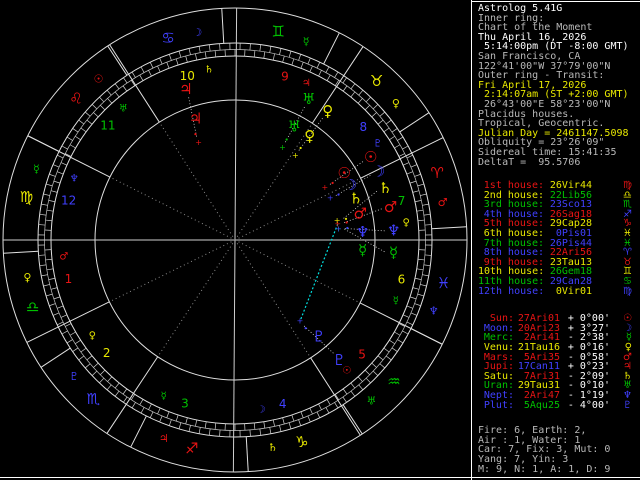 This screenshot has width=640, height=480. Describe the element at coordinates (63, 256) in the screenshot. I see `house-ruler-icon-1: ♂` at that location.